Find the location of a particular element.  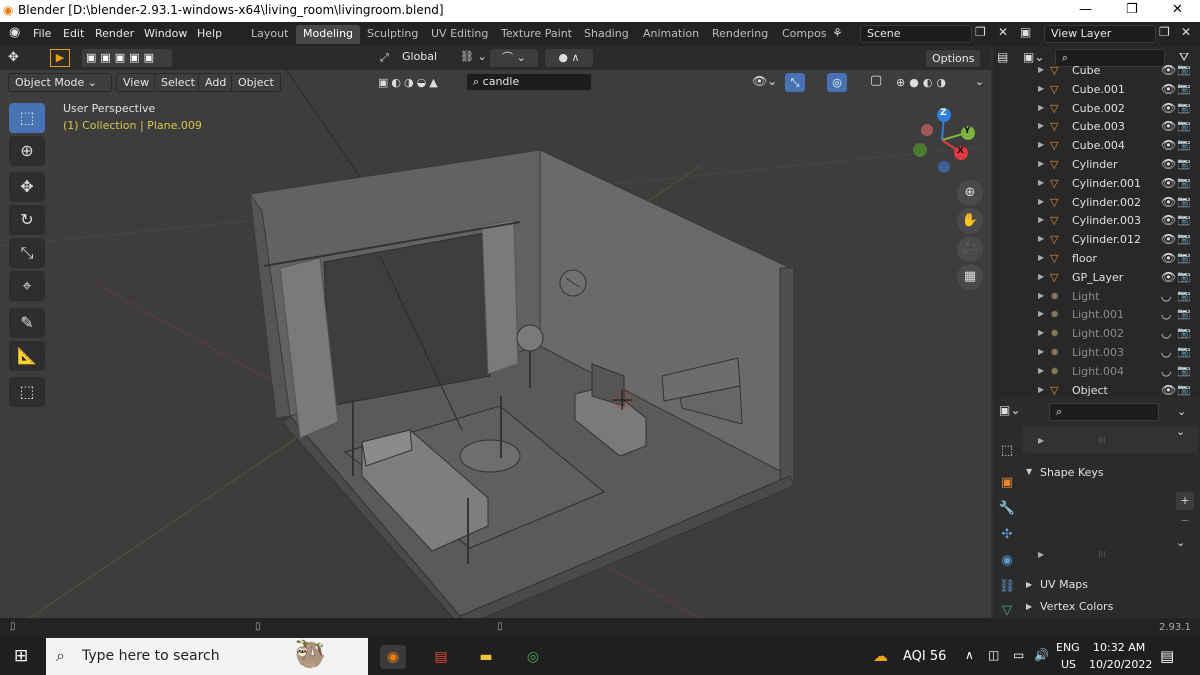

pan-button: ✋ is located at coordinates (970, 221).